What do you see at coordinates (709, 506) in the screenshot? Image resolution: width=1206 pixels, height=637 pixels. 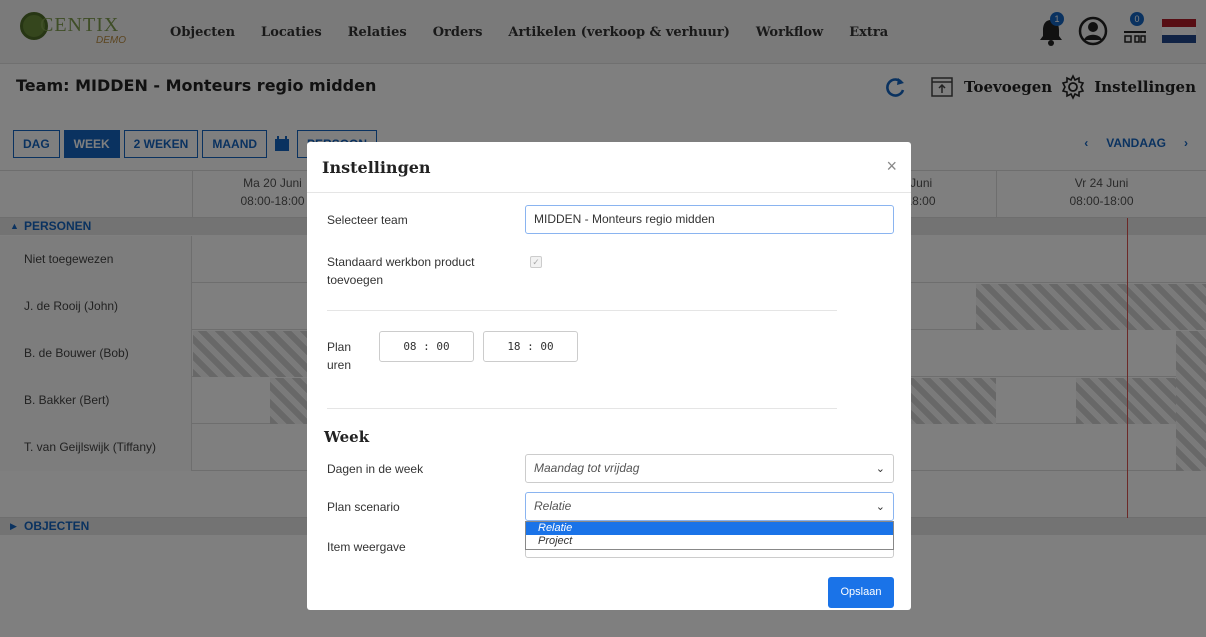 I see `scenario-select: Relatie ⌄` at bounding box center [709, 506].